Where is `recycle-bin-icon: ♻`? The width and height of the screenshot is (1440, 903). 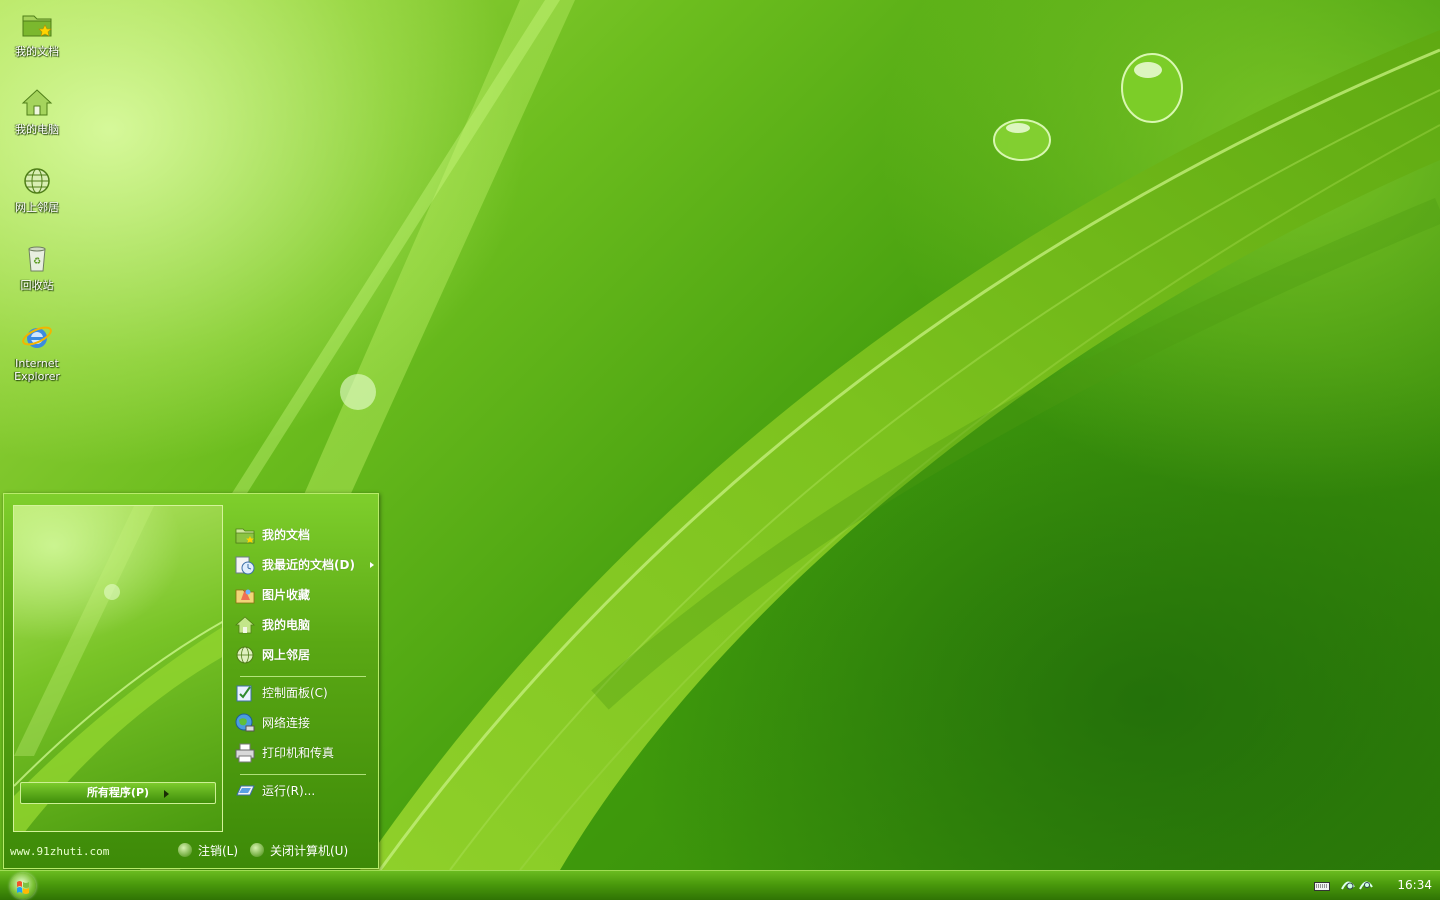
recycle-bin-icon: ♻ is located at coordinates (37, 259).